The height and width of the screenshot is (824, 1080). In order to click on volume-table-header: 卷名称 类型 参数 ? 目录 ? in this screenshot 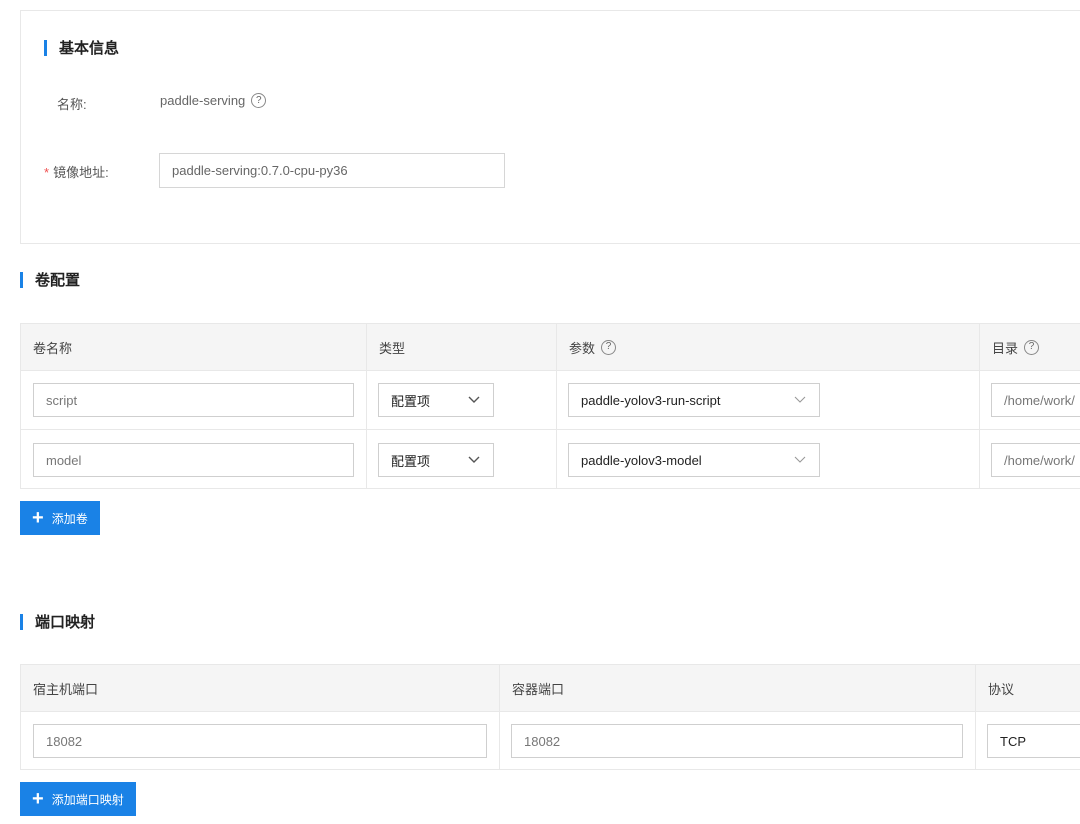, I will do `click(550, 346)`.